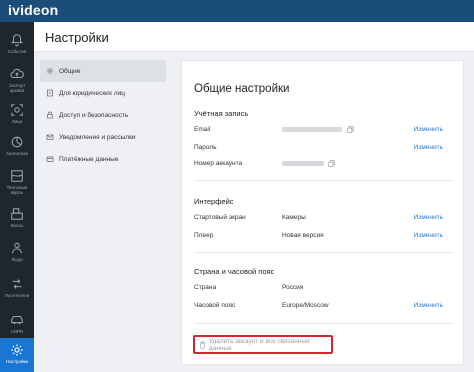  I want to click on timezone-label: Часовой пояс, so click(215, 305).